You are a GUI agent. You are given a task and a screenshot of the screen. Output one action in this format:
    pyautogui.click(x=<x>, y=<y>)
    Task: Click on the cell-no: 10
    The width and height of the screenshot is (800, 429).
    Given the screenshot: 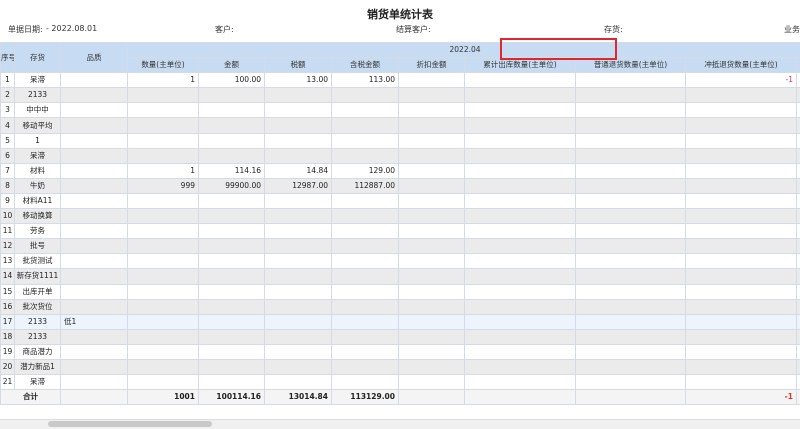 What is the action you would take?
    pyautogui.click(x=7, y=216)
    